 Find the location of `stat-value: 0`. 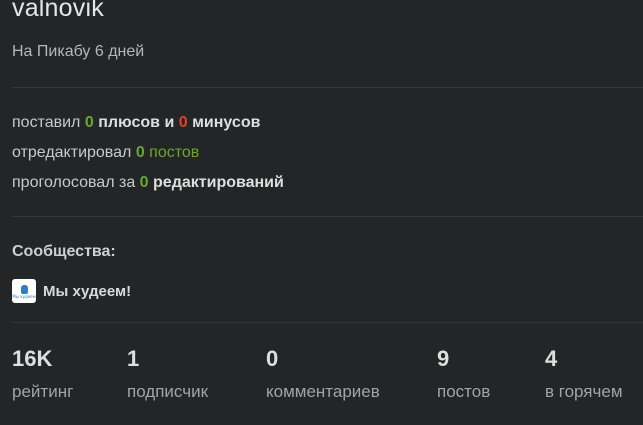

stat-value: 0 is located at coordinates (272, 358).